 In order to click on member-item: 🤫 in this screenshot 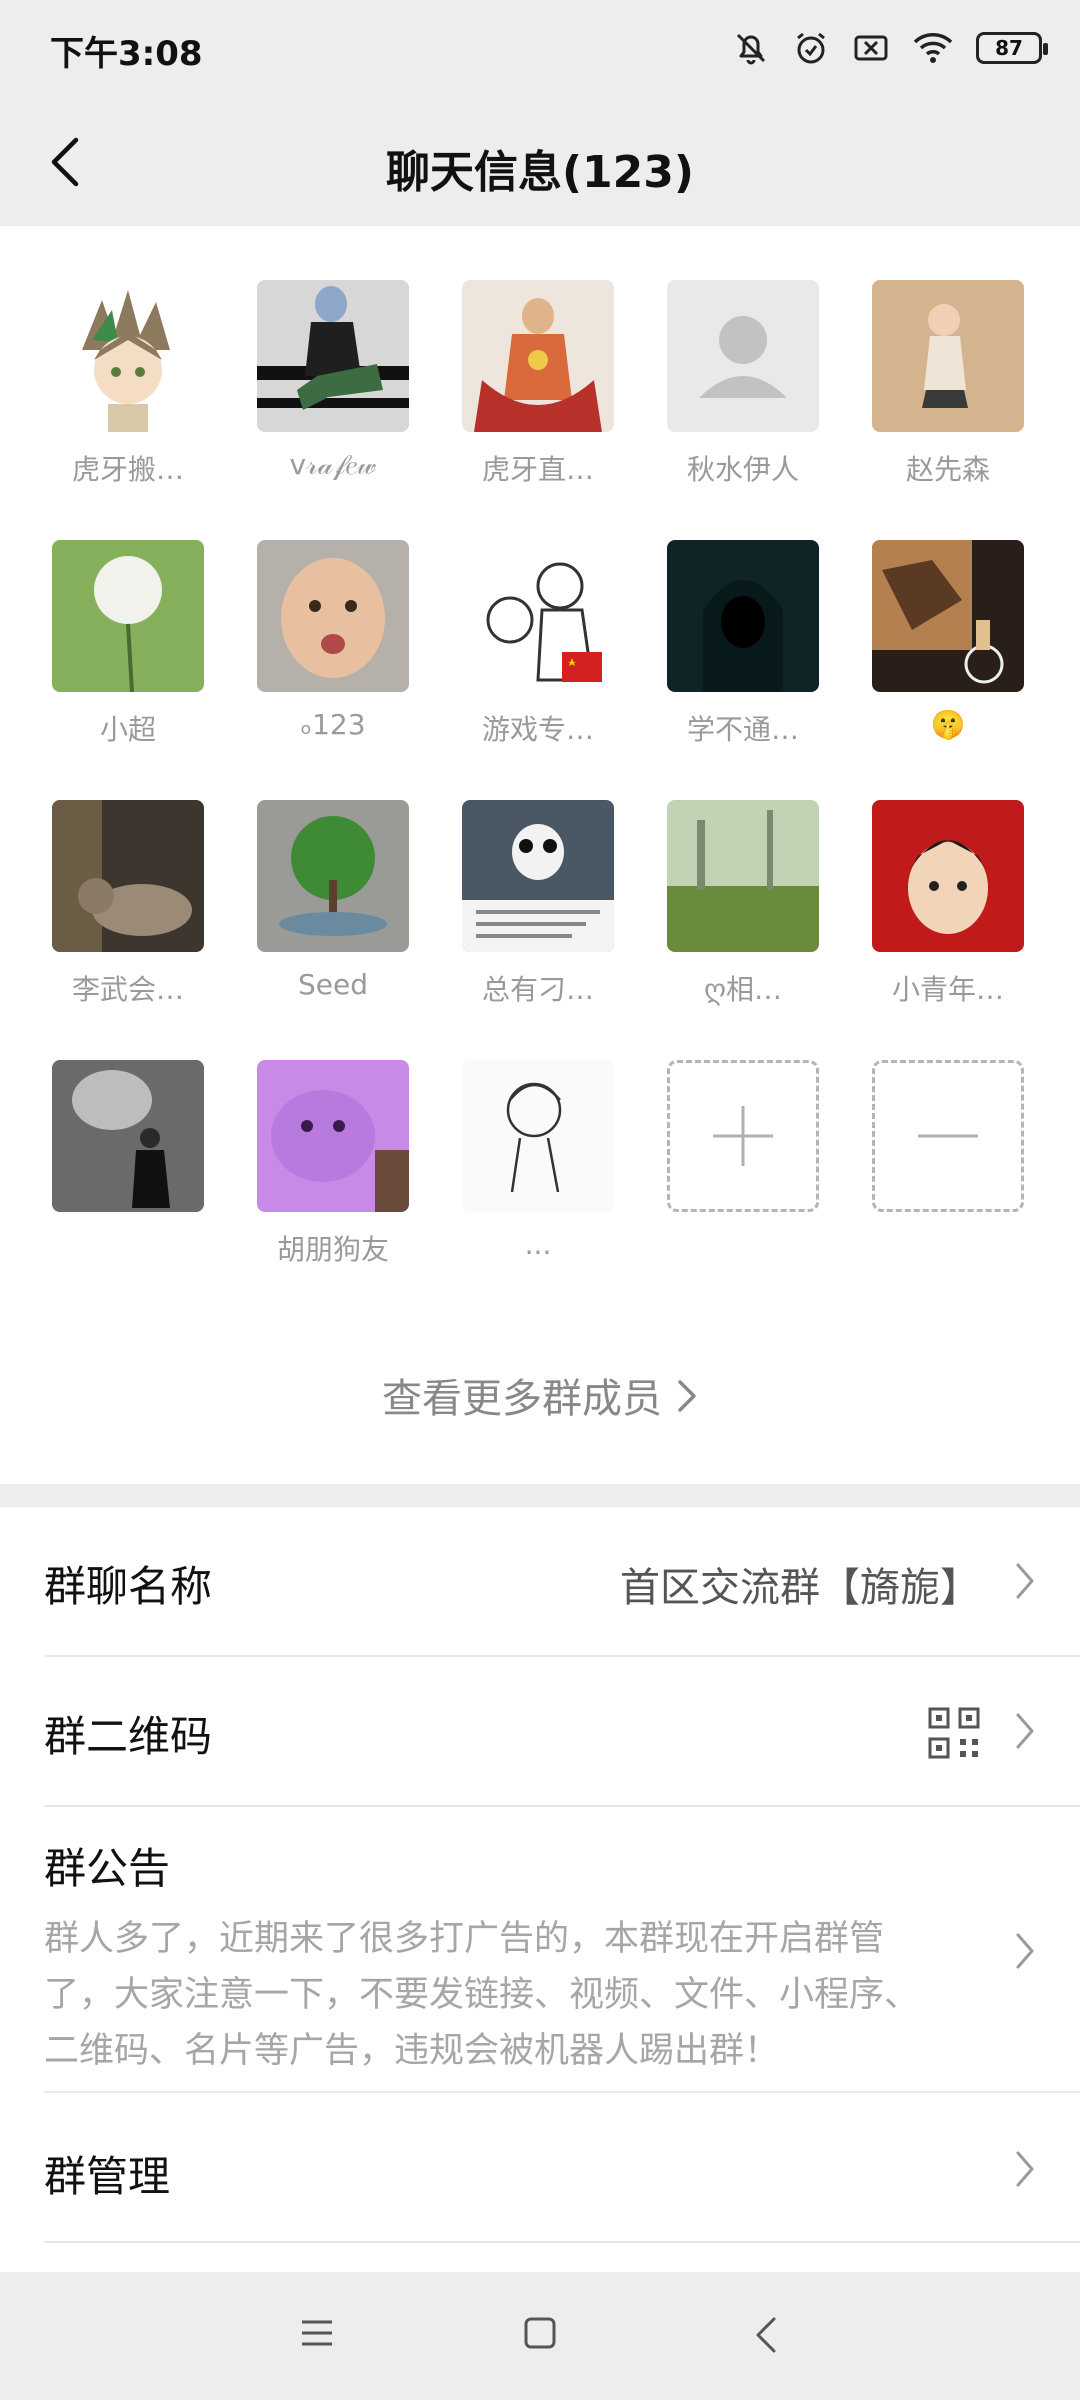, I will do `click(948, 640)`.